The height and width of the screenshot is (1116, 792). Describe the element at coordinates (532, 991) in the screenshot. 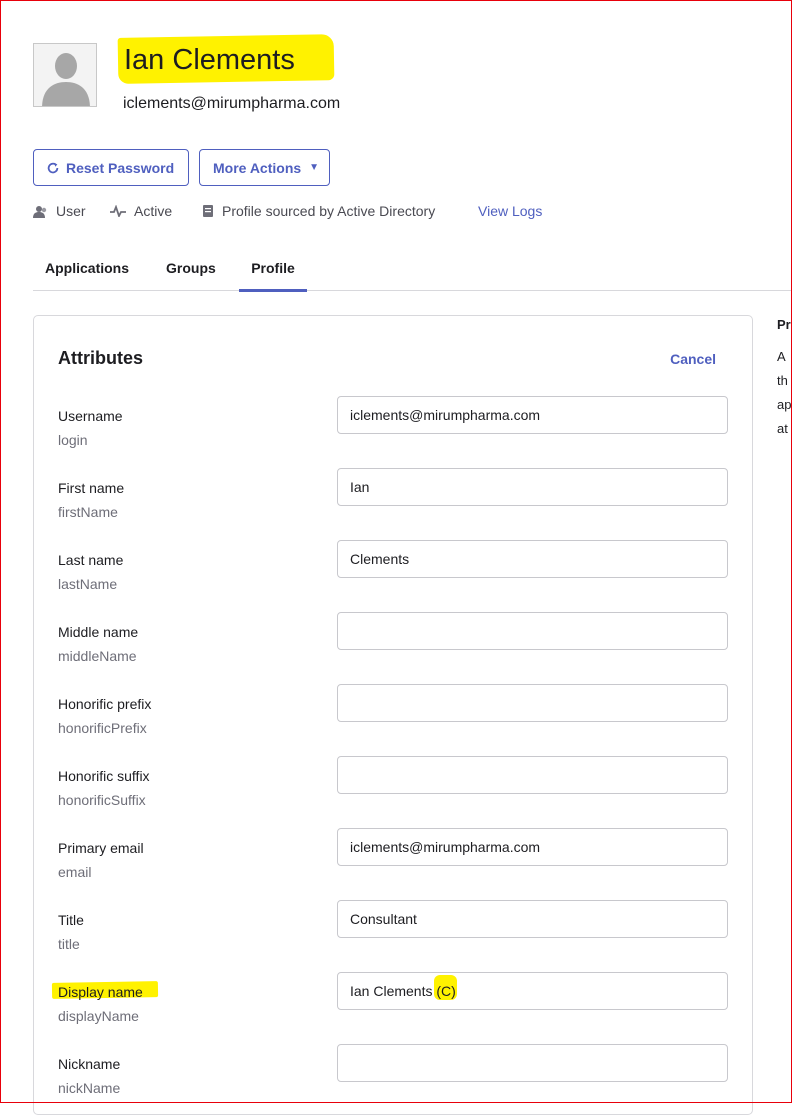

I see `display-name-input` at that location.